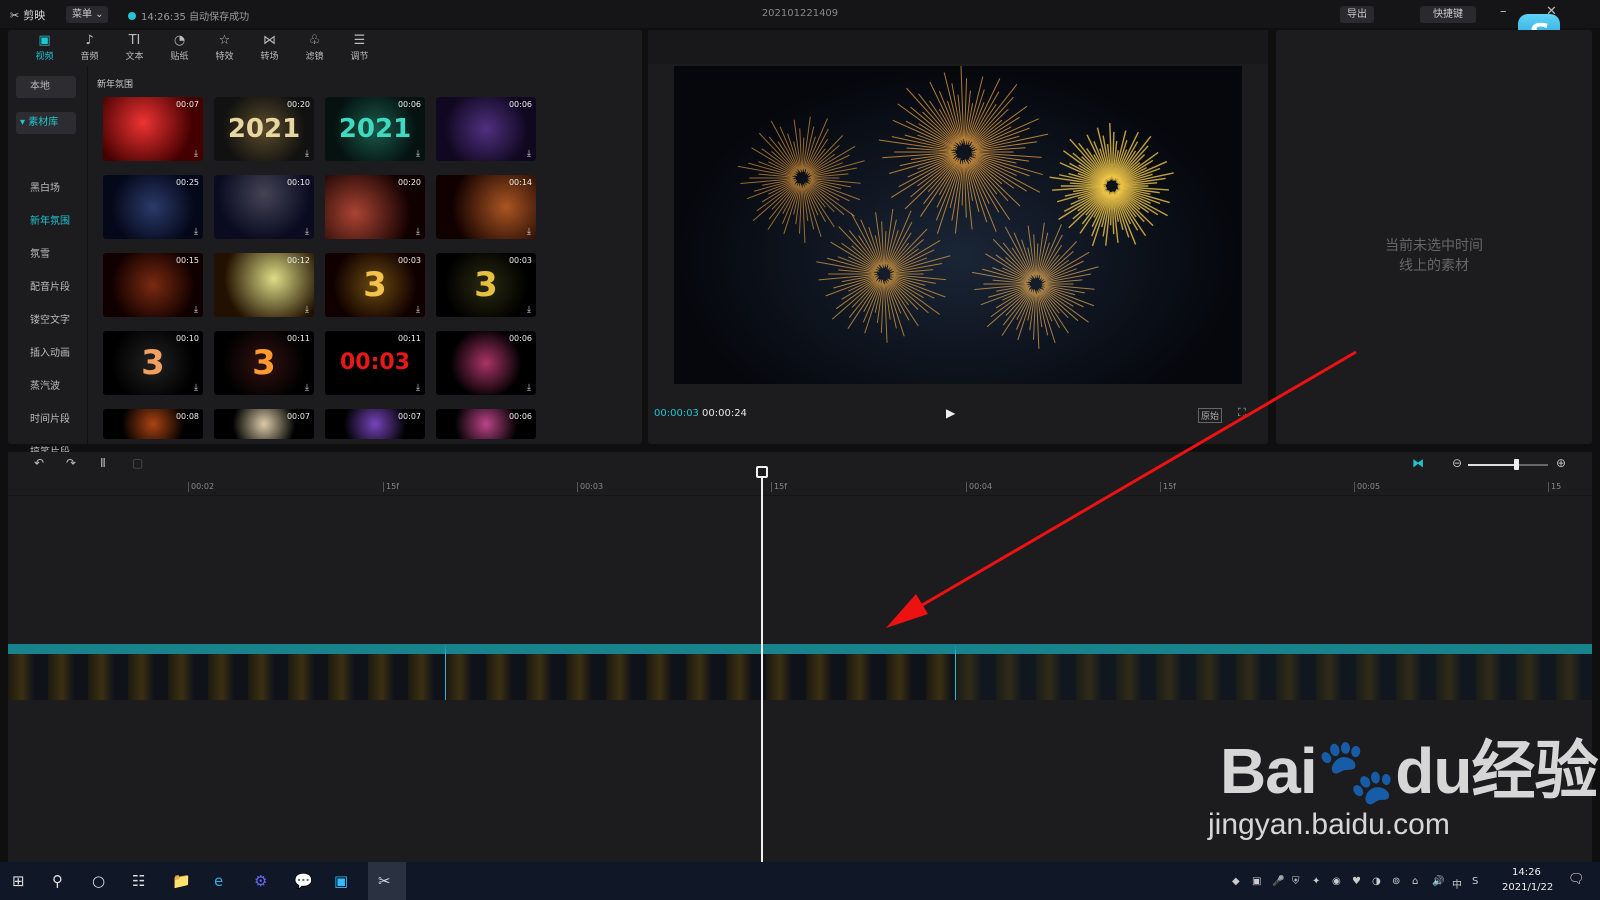  I want to click on sidebar-item-2: 新年氛围, so click(46, 222).